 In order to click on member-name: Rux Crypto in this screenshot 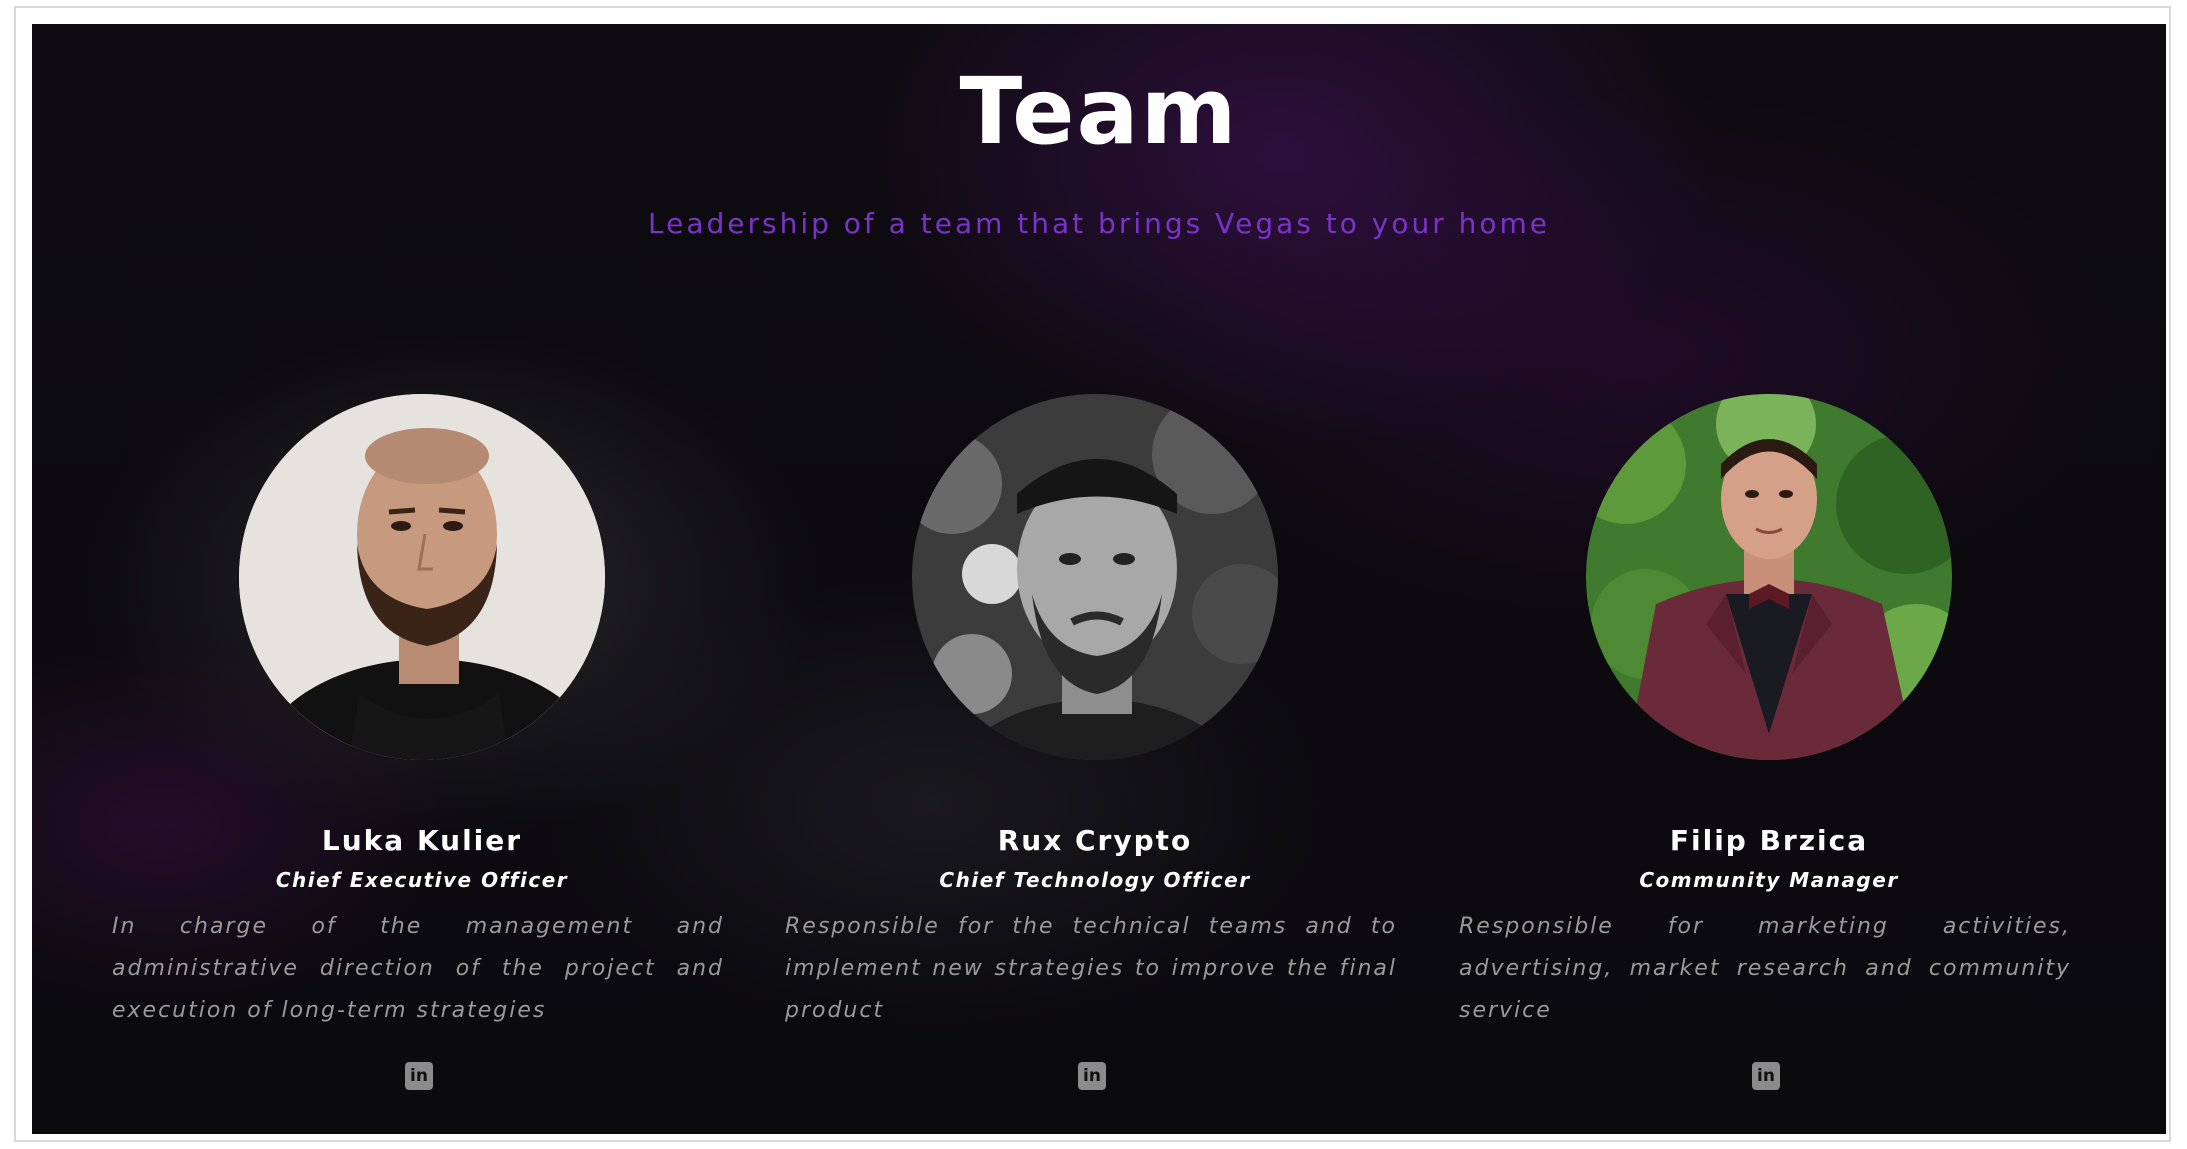, I will do `click(1095, 840)`.